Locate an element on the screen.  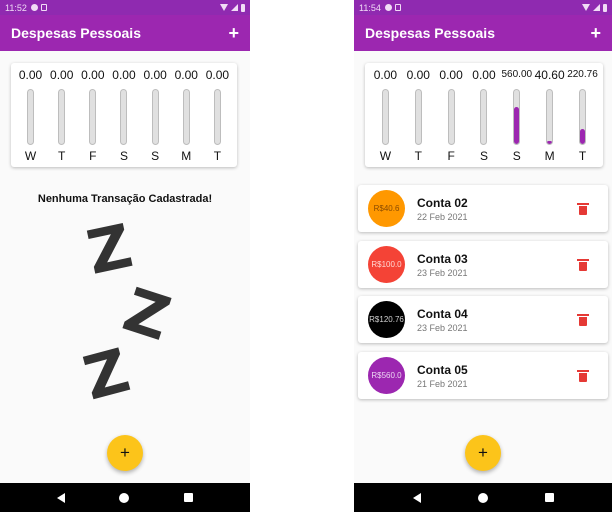
chart-bar-column: 0.00 S is located at coordinates (155, 117).